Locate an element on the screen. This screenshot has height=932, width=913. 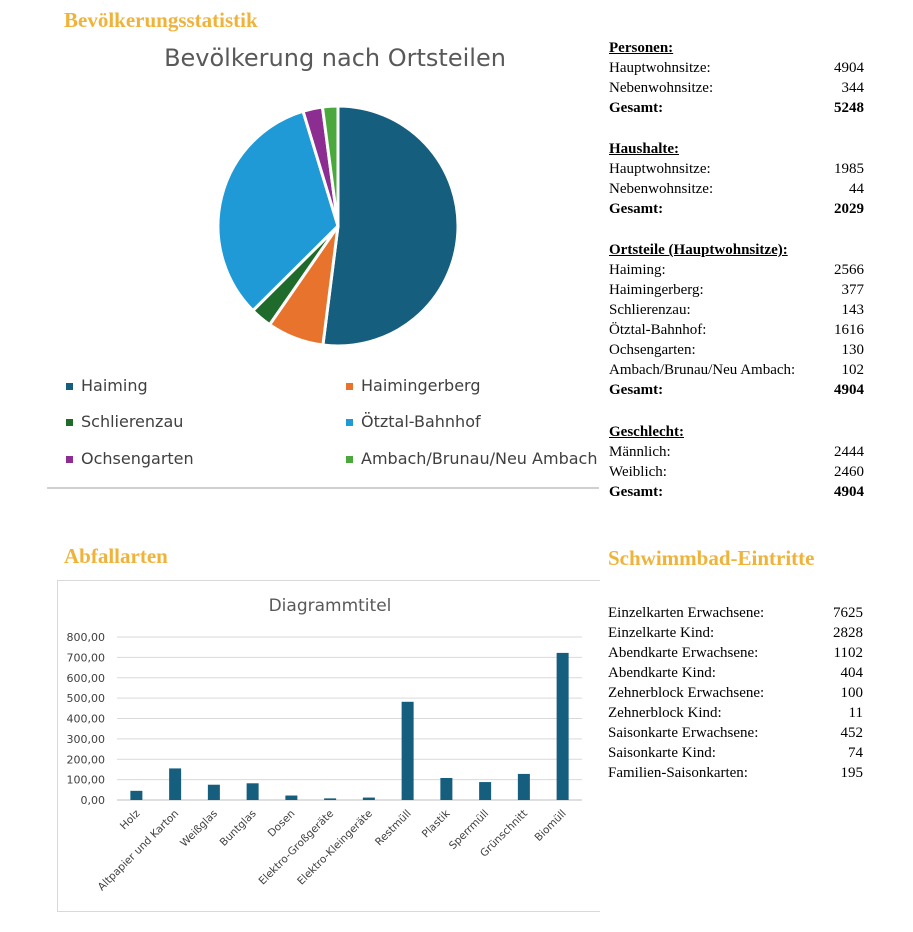
stats-row: Haimingerberg: 377 is located at coordinates (736, 292).